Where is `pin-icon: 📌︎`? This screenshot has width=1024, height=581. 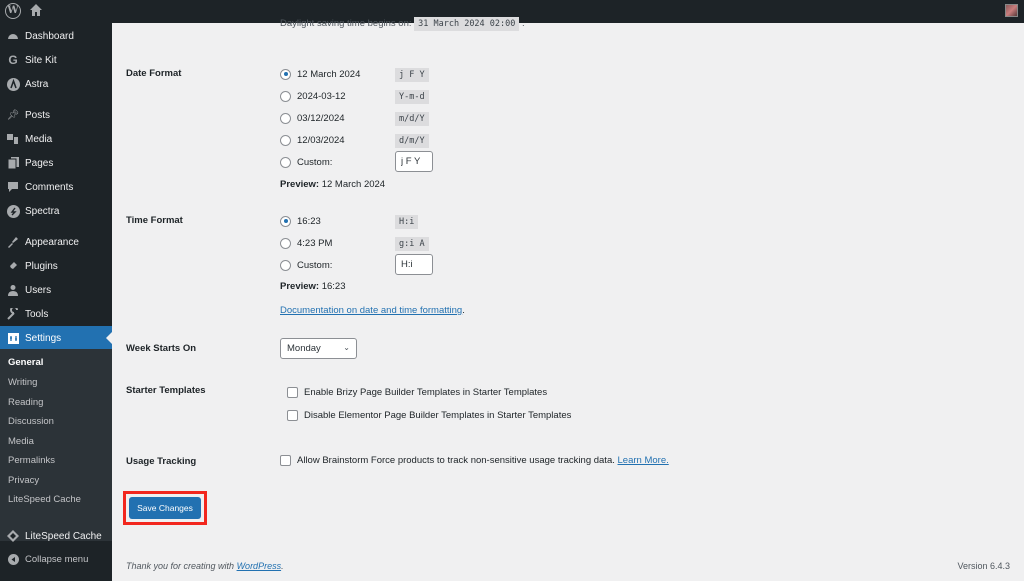 pin-icon: 📌︎ is located at coordinates (13, 115).